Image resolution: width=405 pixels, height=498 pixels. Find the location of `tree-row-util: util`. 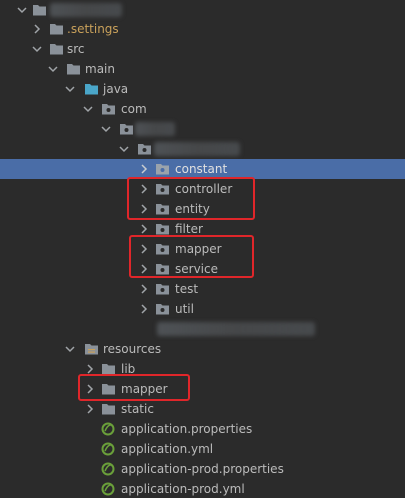

tree-row-util: util is located at coordinates (202, 309).